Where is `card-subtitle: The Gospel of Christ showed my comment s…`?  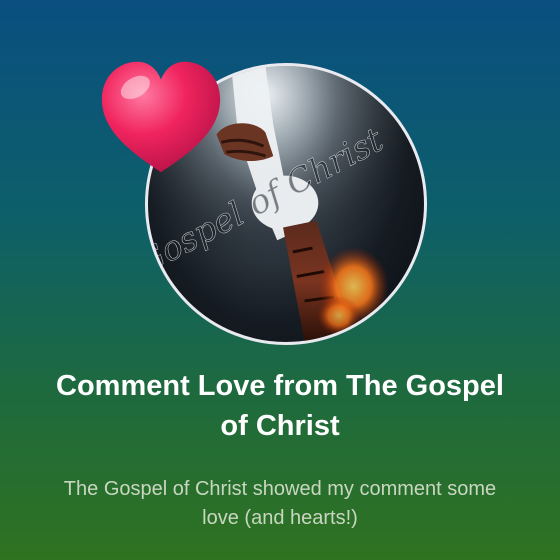 card-subtitle: The Gospel of Christ showed my comment s… is located at coordinates (280, 503).